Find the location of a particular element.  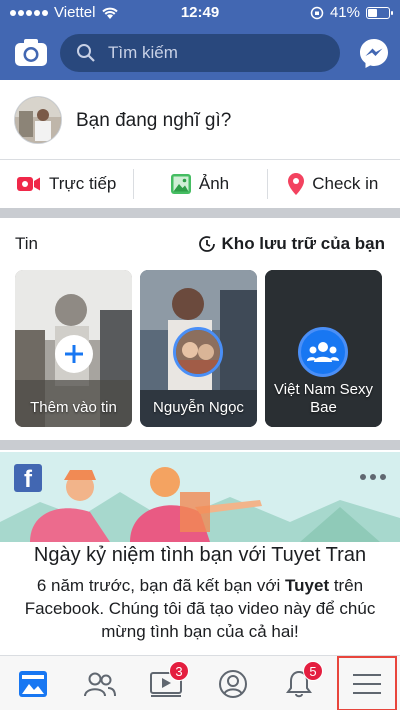

memory-illustration: f is located at coordinates (200, 497).